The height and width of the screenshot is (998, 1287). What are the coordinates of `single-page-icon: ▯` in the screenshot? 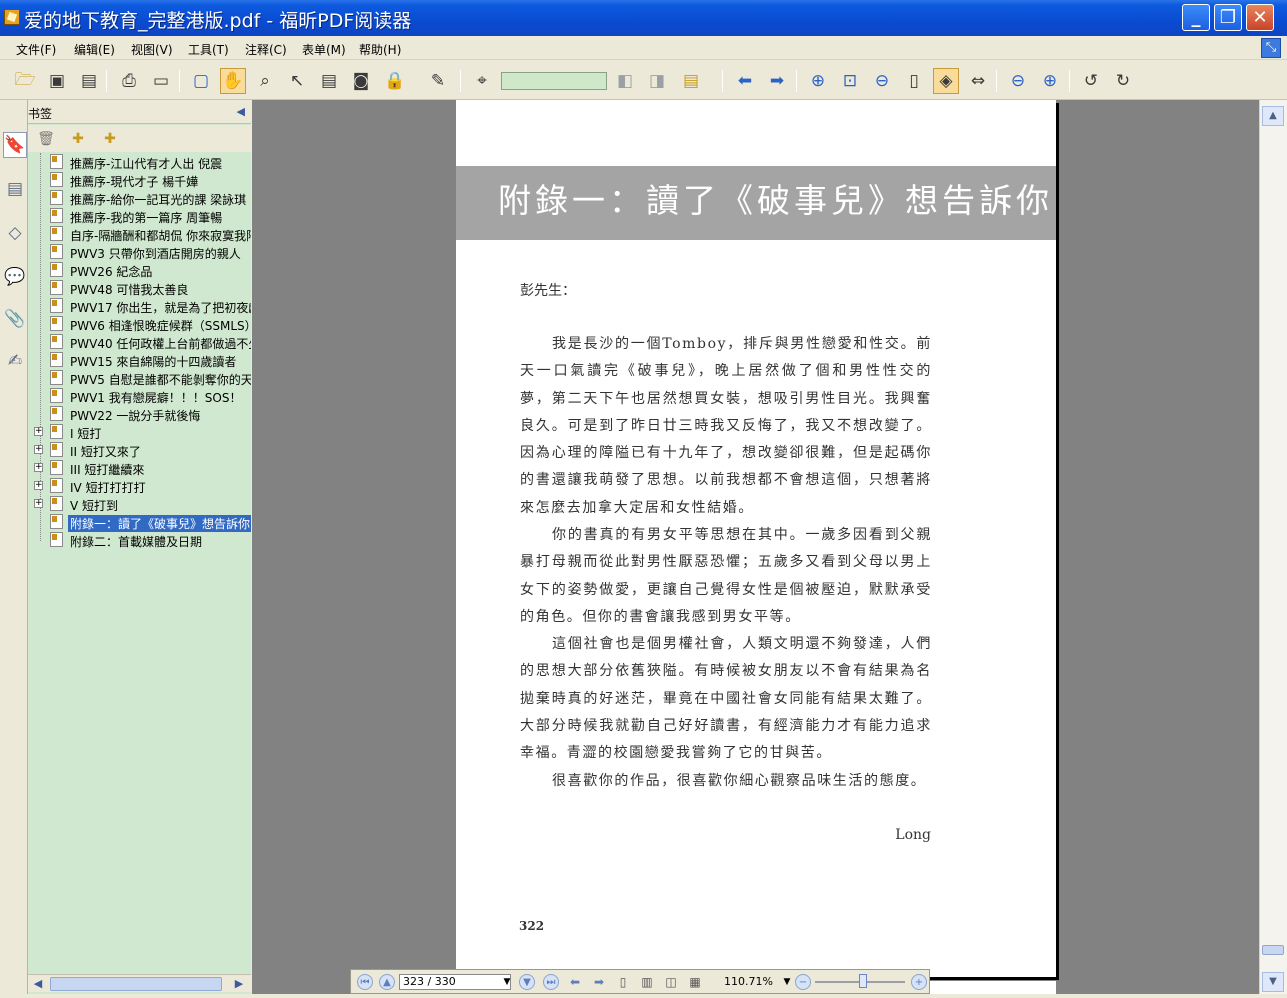 It's located at (623, 982).